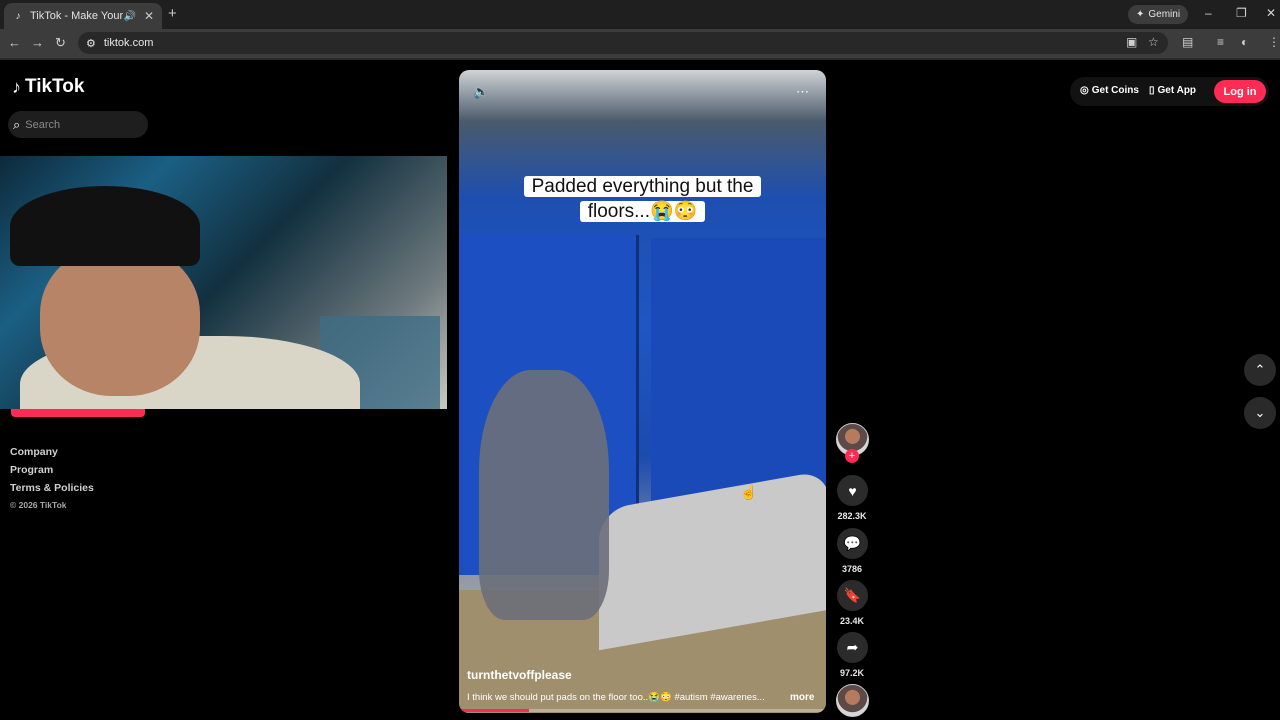  I want to click on address-bar: ⚙ tiktok.com, so click(623, 43).